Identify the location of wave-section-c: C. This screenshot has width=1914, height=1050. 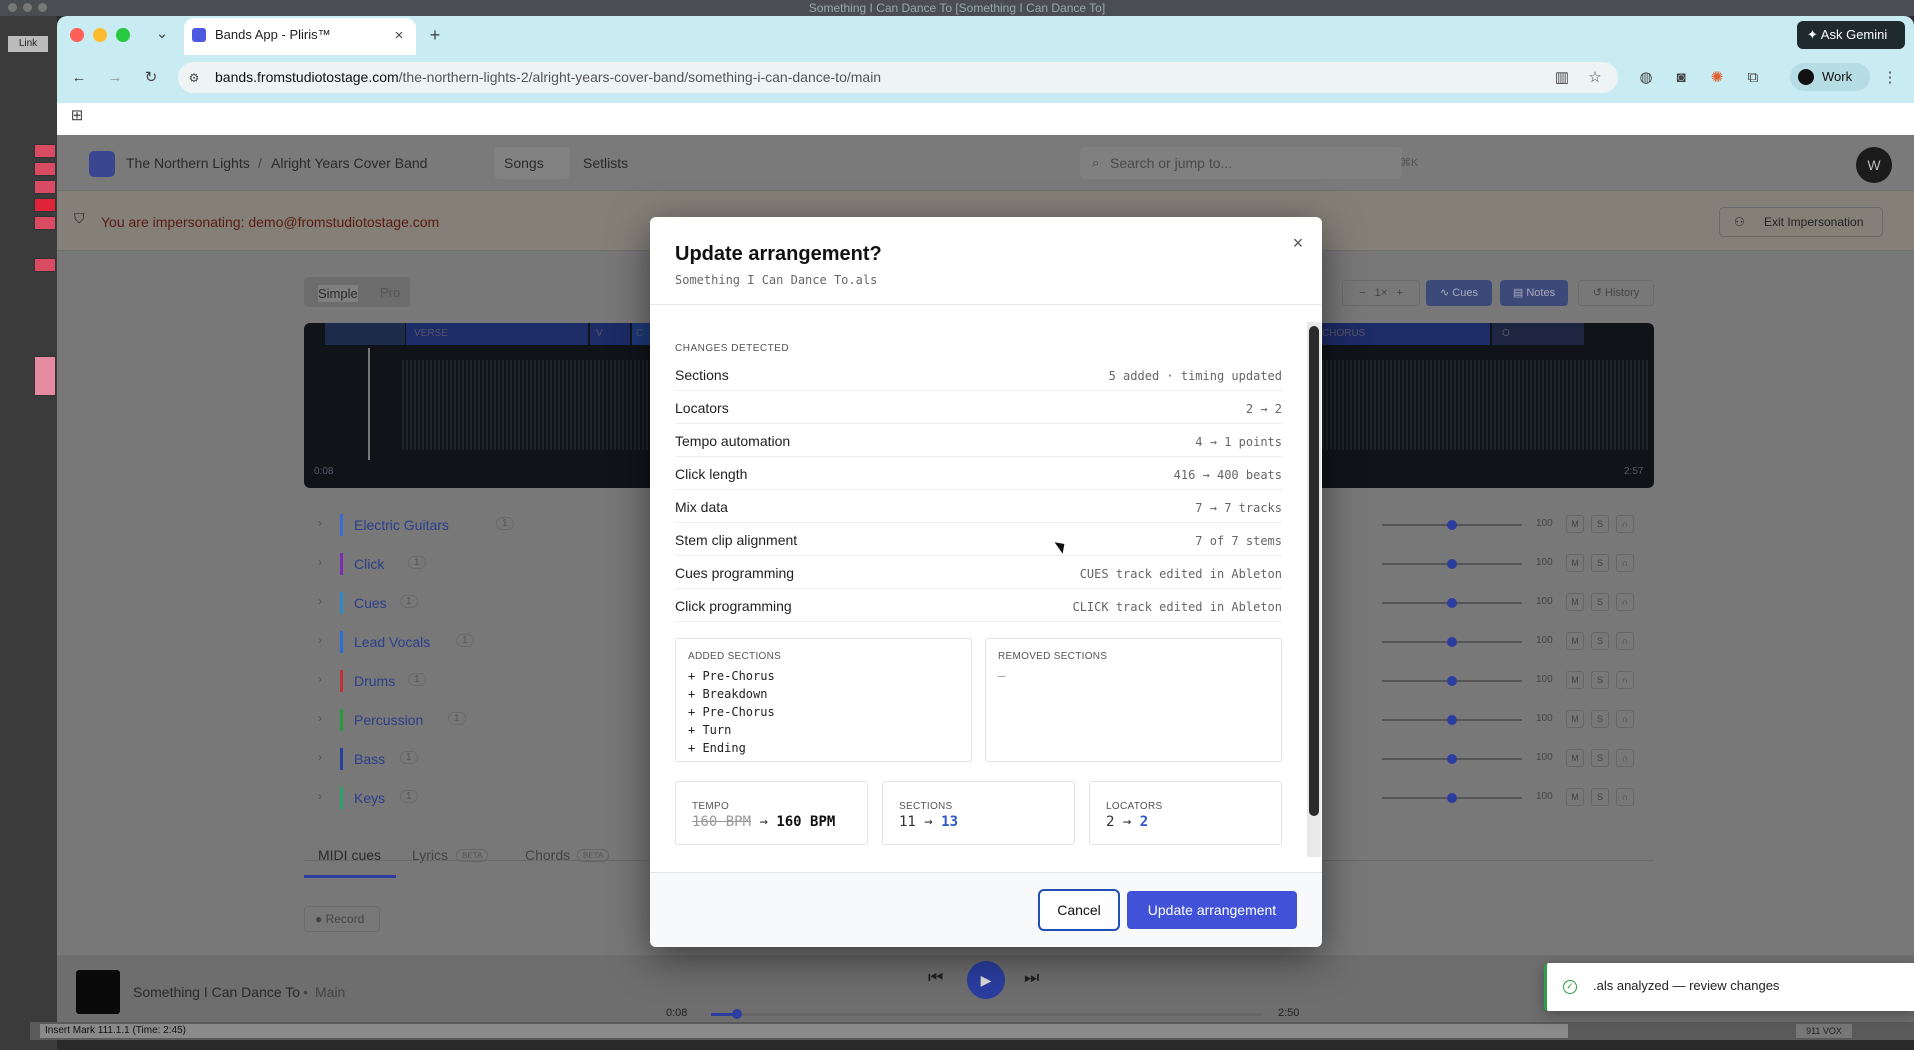
(641, 334).